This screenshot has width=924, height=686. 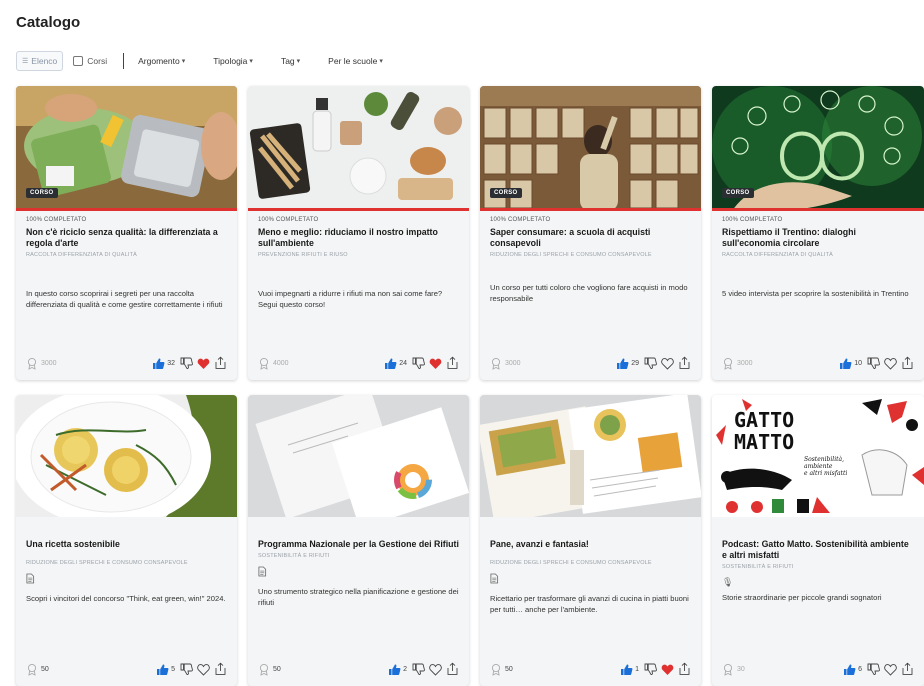 I want to click on card-image-reusable-items, so click(x=358, y=148).